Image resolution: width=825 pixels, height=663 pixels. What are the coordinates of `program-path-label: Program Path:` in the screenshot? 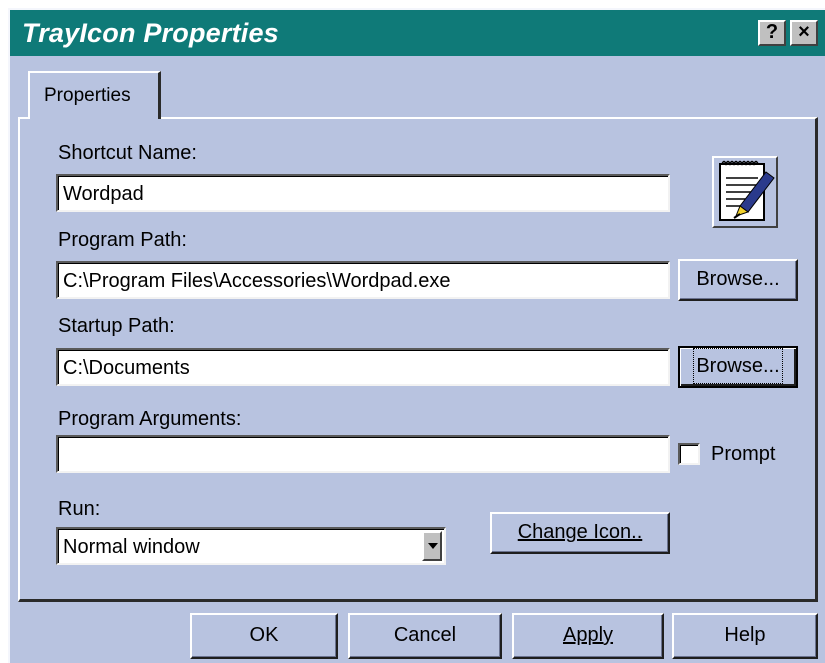 It's located at (122, 240).